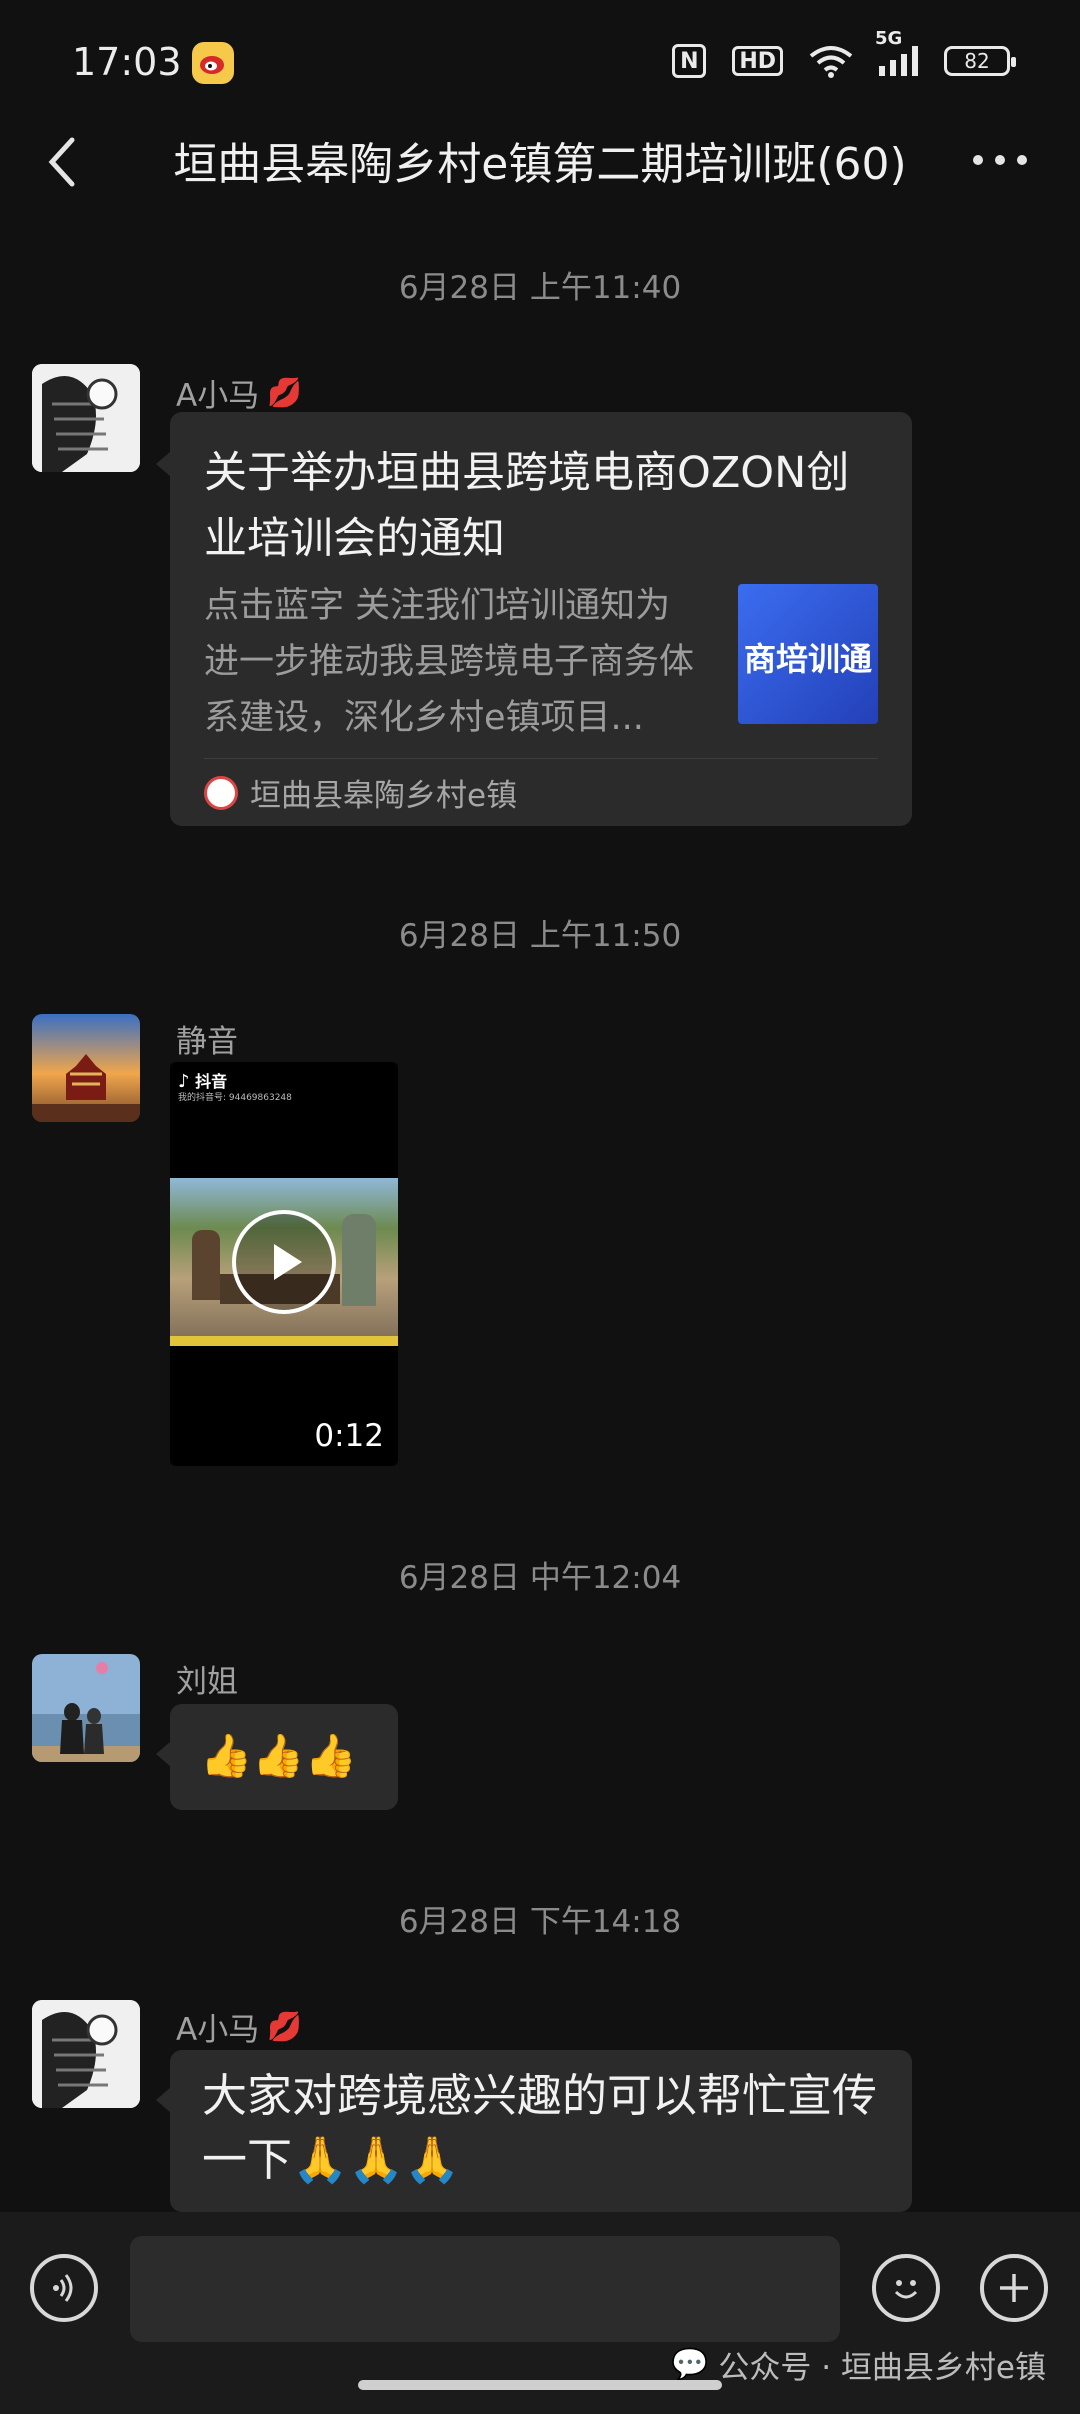 This screenshot has width=1080, height=2414. I want to click on smiley-icon, so click(906, 2289).